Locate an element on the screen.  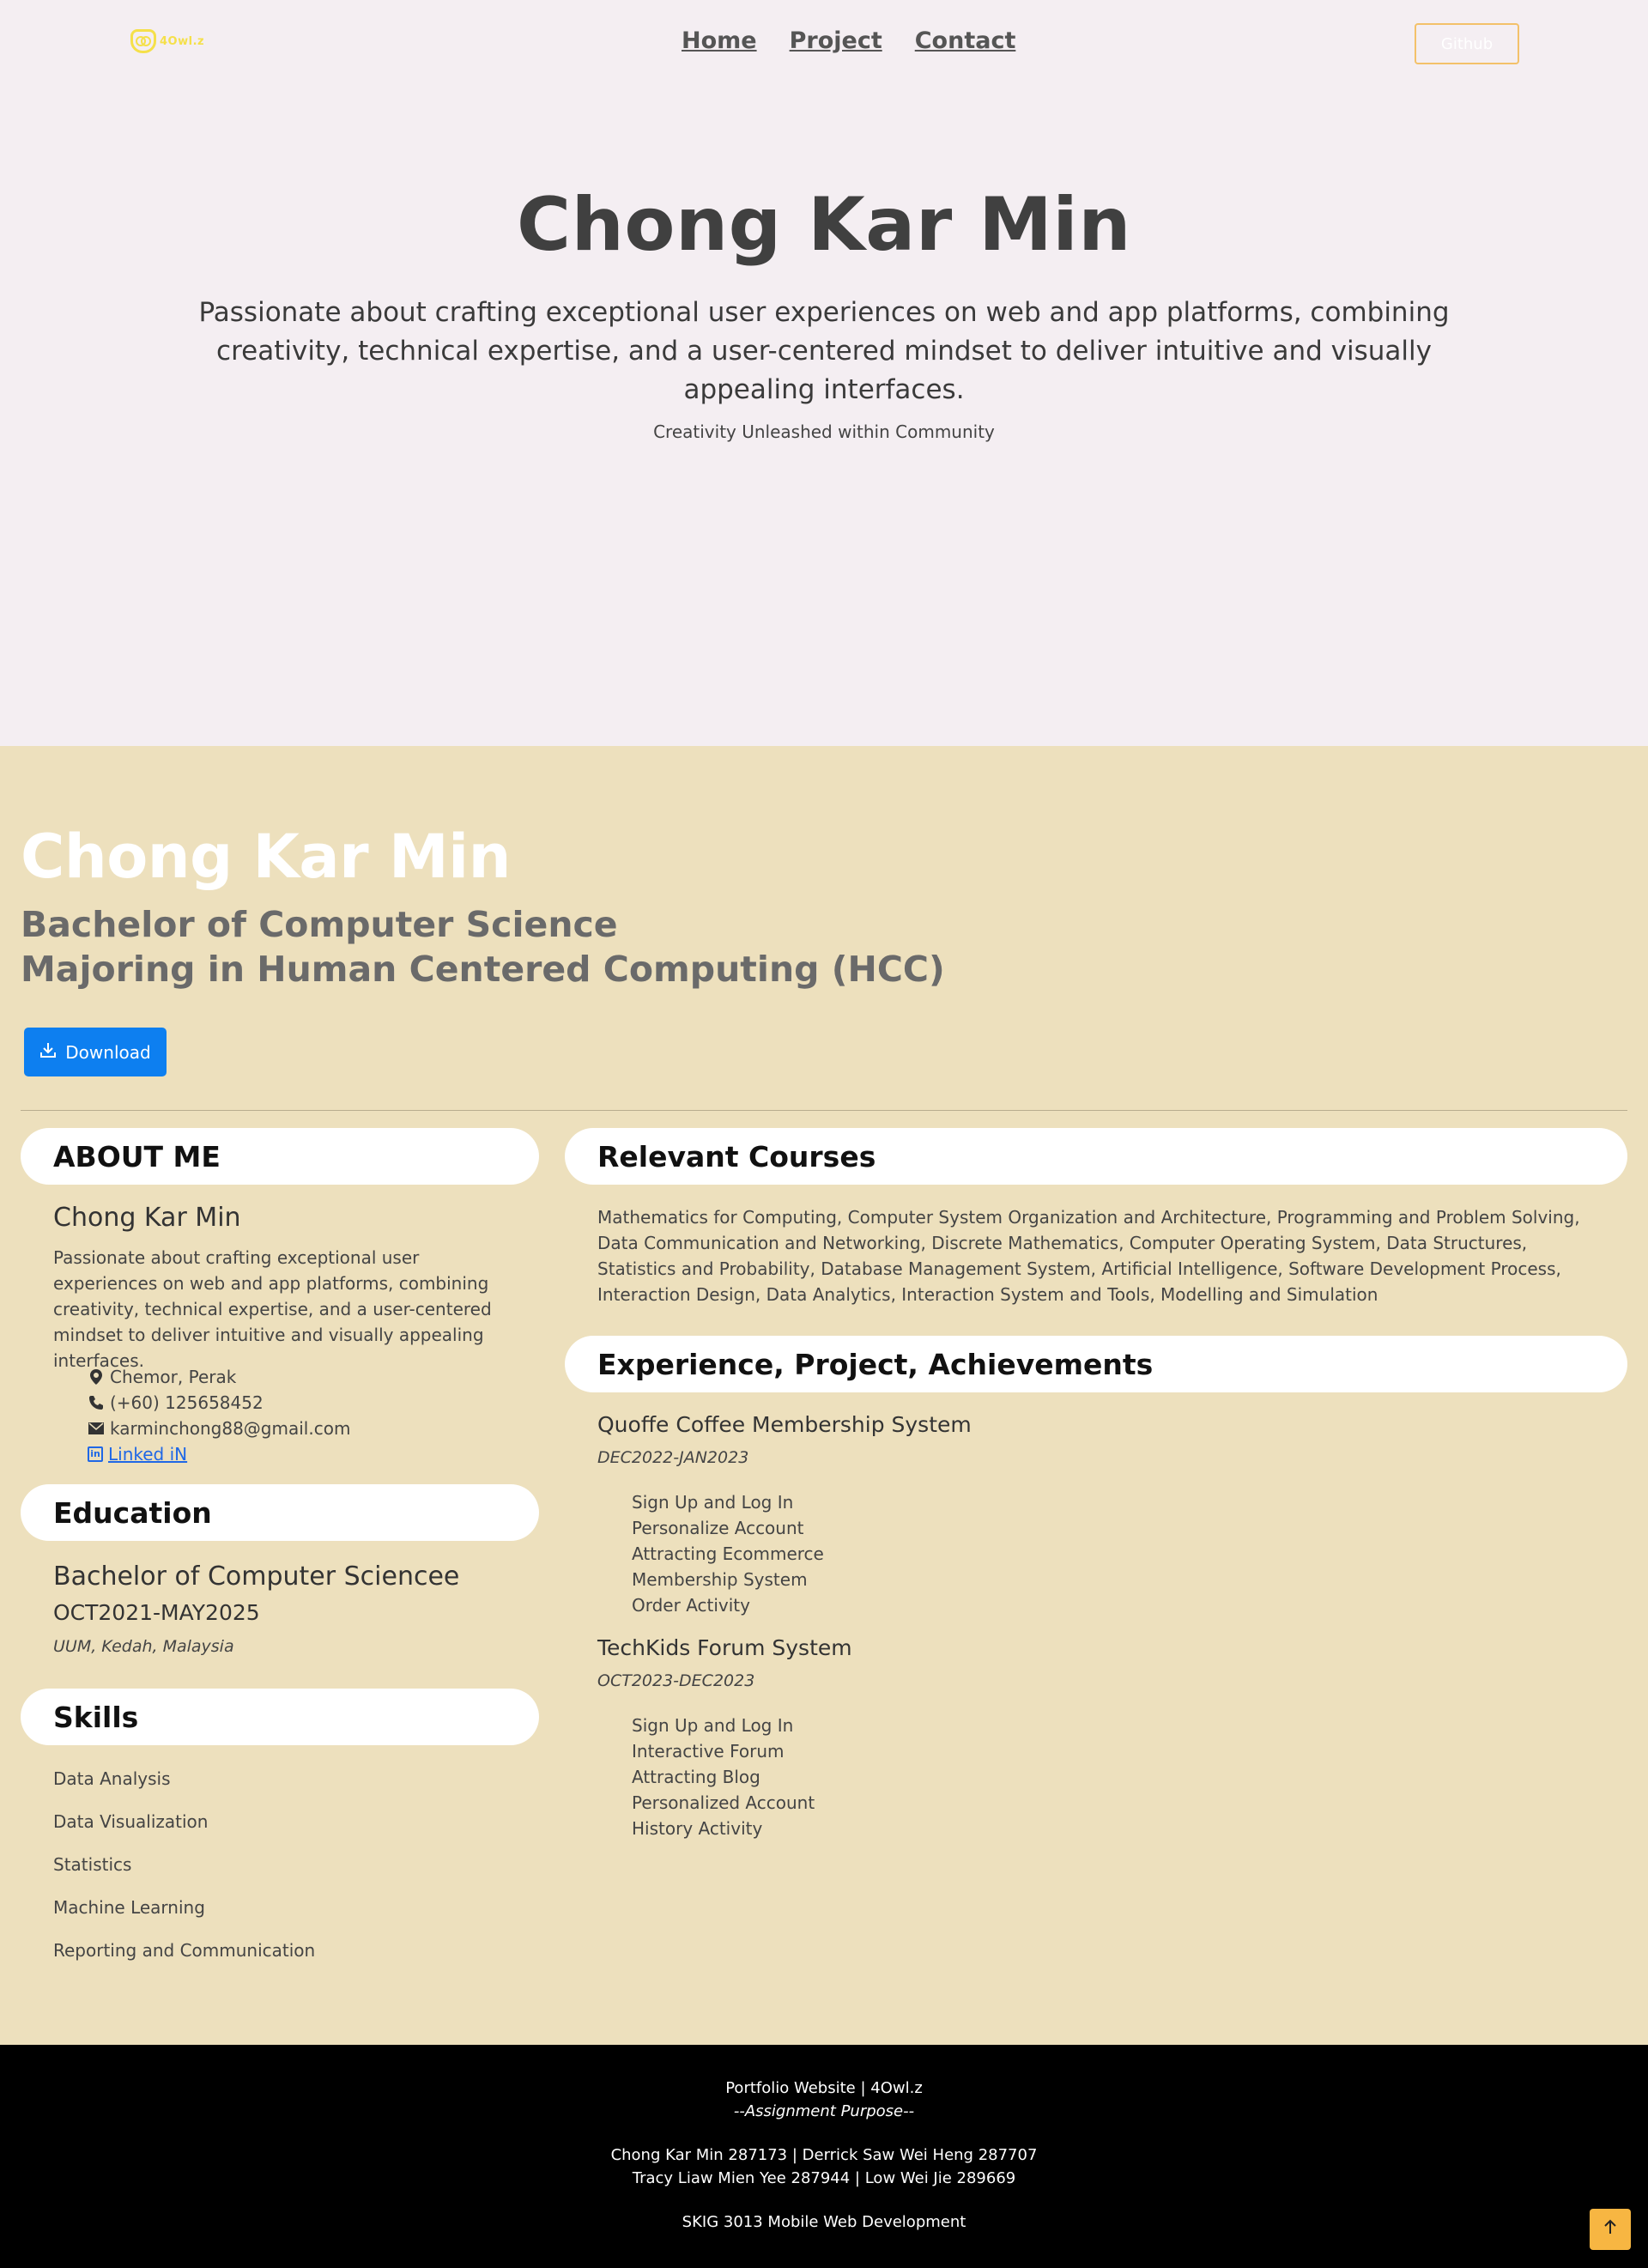
arrow-up-icon is located at coordinates (1610, 2229).